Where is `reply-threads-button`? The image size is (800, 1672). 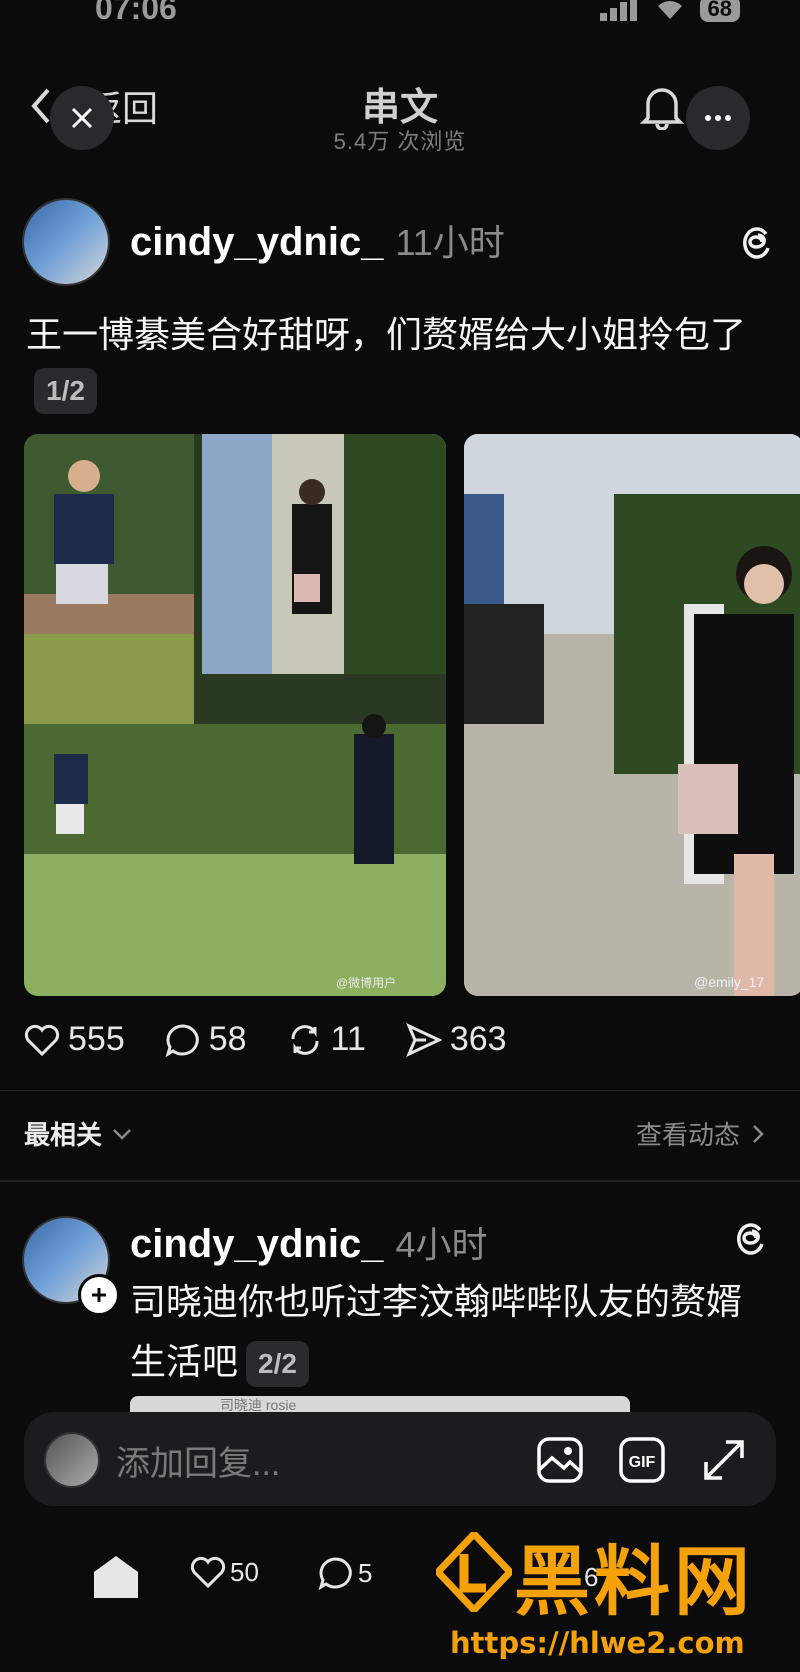
reply-threads-button is located at coordinates (751, 1239).